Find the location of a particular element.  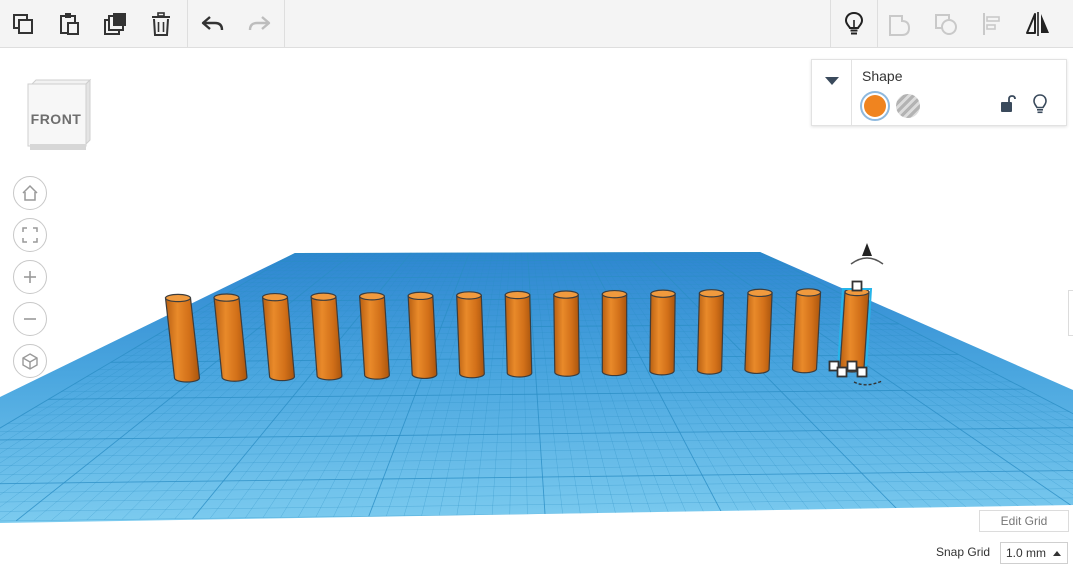

mirror-button is located at coordinates (1038, 23).